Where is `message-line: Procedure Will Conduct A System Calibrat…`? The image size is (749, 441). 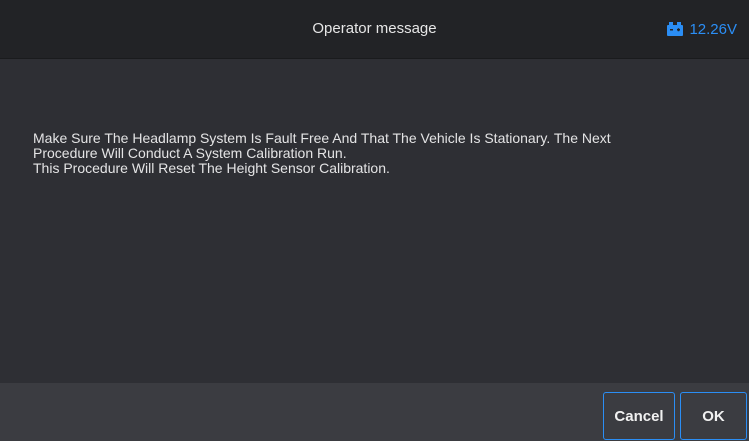
message-line: Procedure Will Conduct A System Calibrat… is located at coordinates (190, 153).